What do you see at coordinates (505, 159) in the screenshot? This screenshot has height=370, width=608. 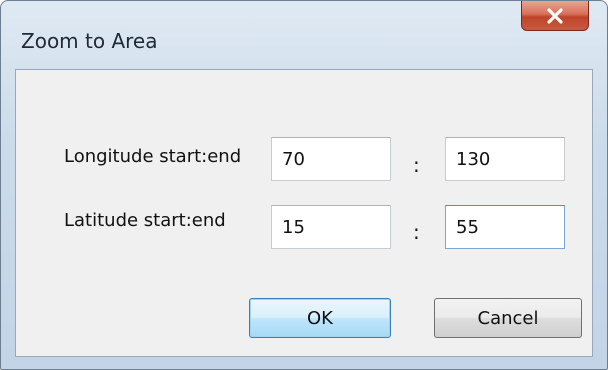 I see `longitude-end-input: 130` at bounding box center [505, 159].